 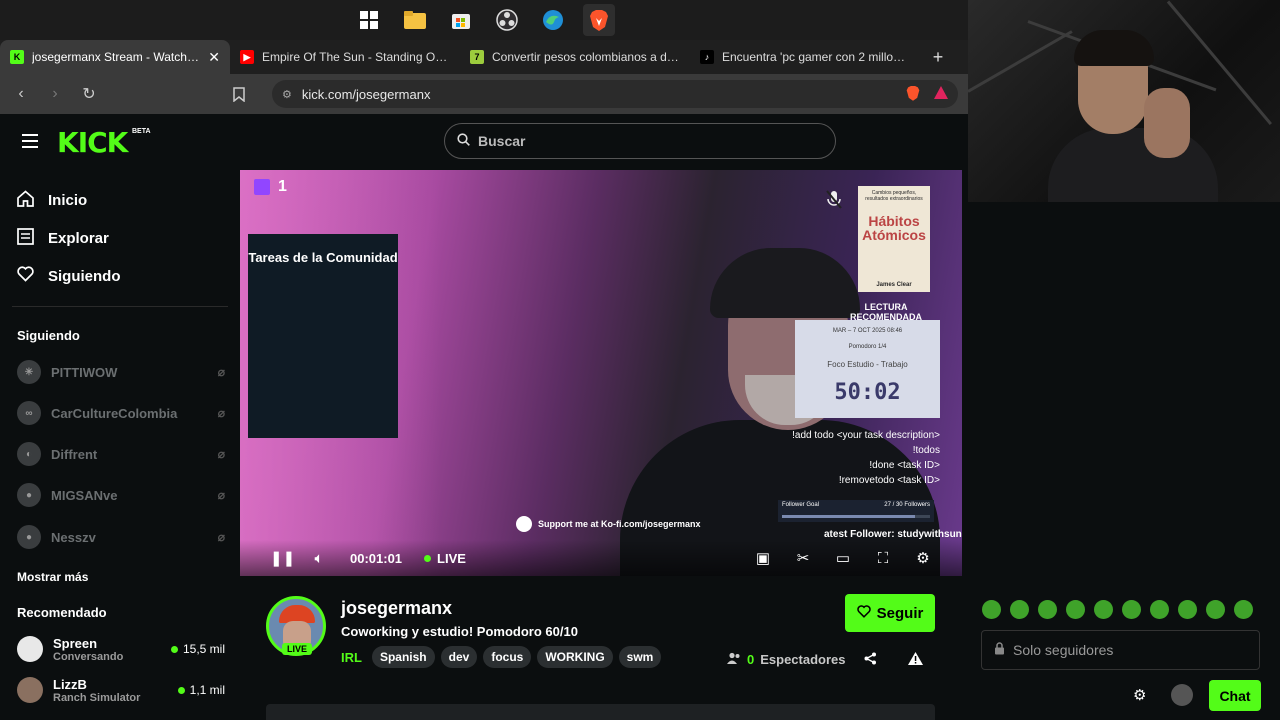 I want to click on channel-category: Conversando, so click(x=88, y=656).